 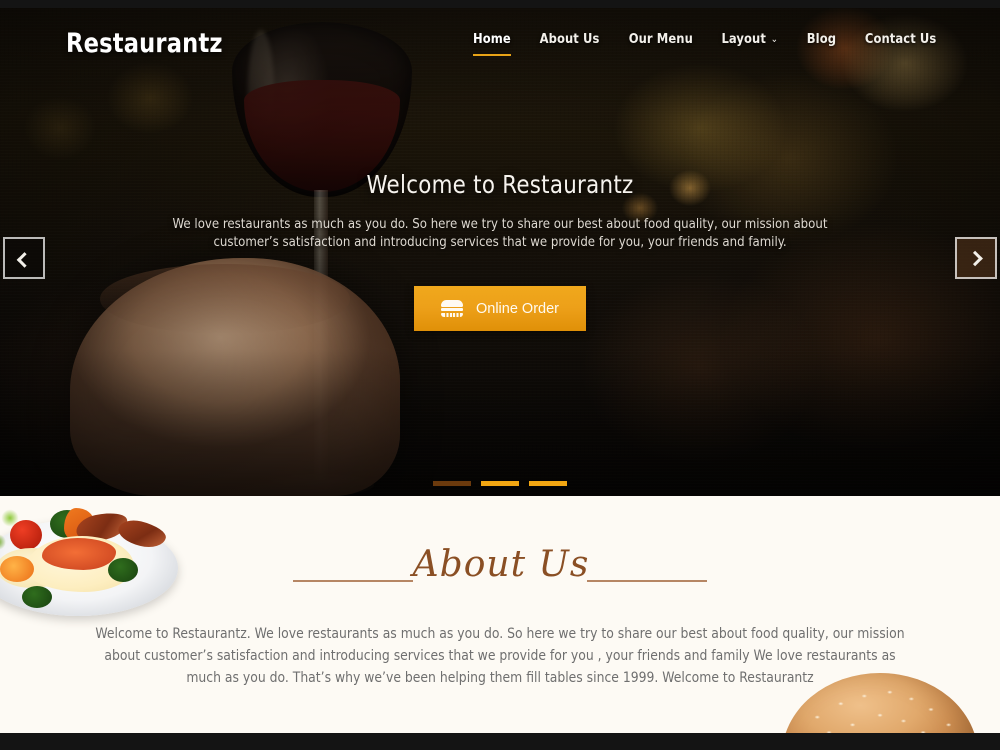 I want to click on browser-bottom-bar, so click(x=500, y=741).